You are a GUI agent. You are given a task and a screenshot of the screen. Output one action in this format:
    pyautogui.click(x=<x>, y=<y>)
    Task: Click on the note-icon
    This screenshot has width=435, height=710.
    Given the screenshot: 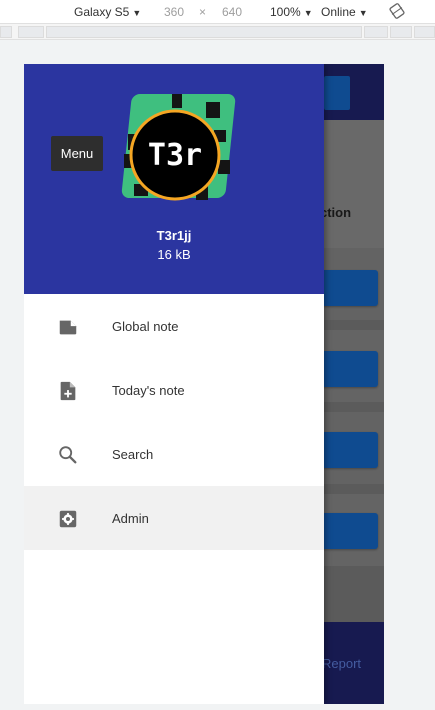 What is the action you would take?
    pyautogui.click(x=68, y=327)
    